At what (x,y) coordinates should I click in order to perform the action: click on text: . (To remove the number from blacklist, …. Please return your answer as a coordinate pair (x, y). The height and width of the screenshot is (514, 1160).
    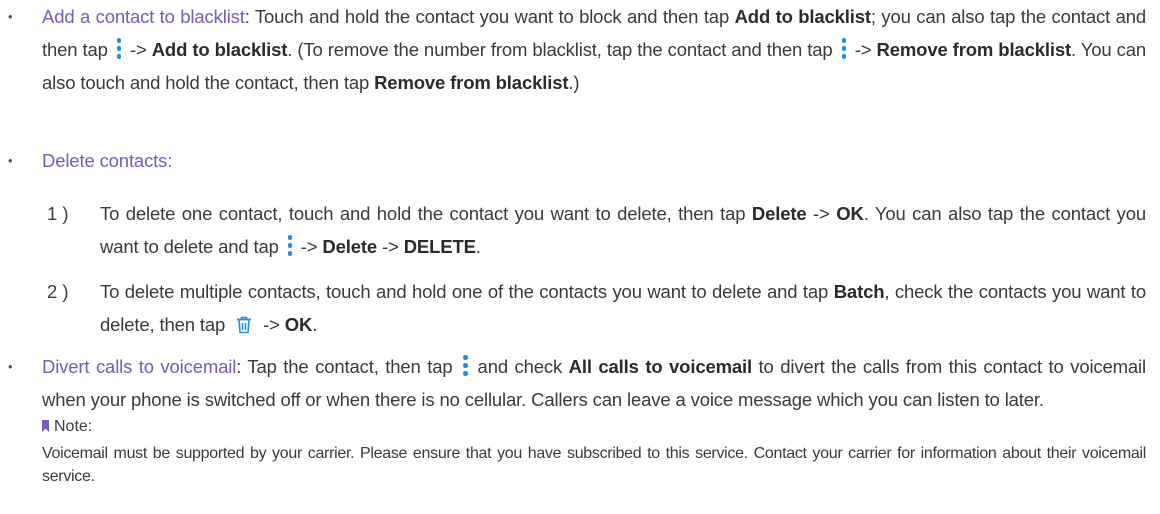
    Looking at the image, I should click on (562, 49).